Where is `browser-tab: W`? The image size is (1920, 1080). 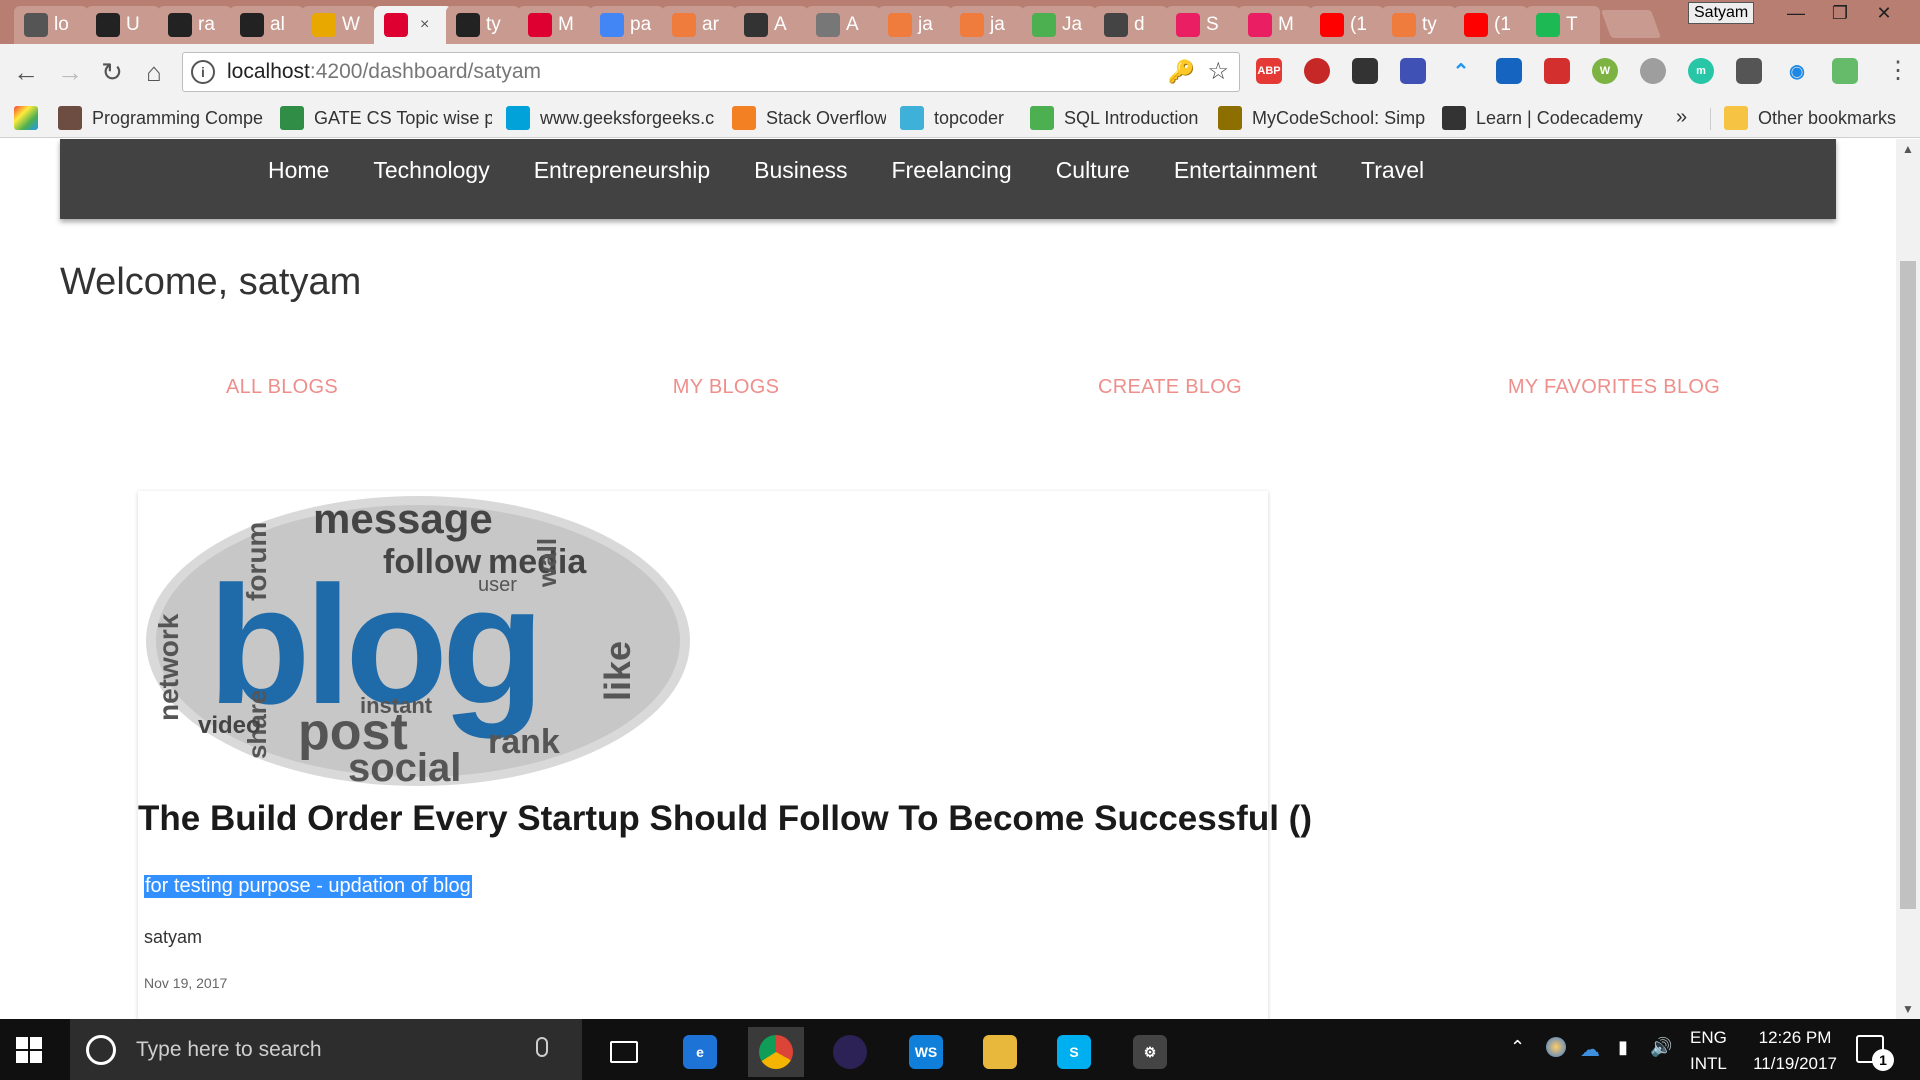
browser-tab: W is located at coordinates (339, 25).